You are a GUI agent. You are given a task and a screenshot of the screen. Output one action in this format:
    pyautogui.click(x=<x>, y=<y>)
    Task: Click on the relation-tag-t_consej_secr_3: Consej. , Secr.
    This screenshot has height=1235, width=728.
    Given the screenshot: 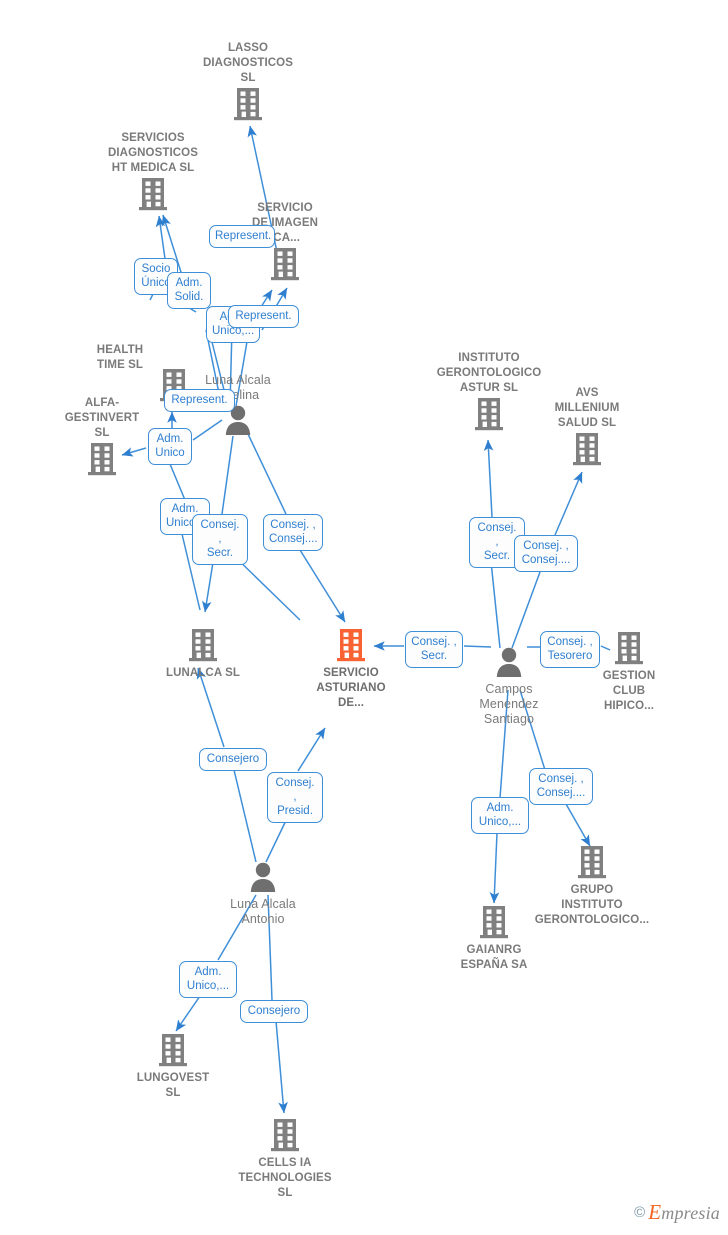 What is the action you would take?
    pyautogui.click(x=434, y=649)
    